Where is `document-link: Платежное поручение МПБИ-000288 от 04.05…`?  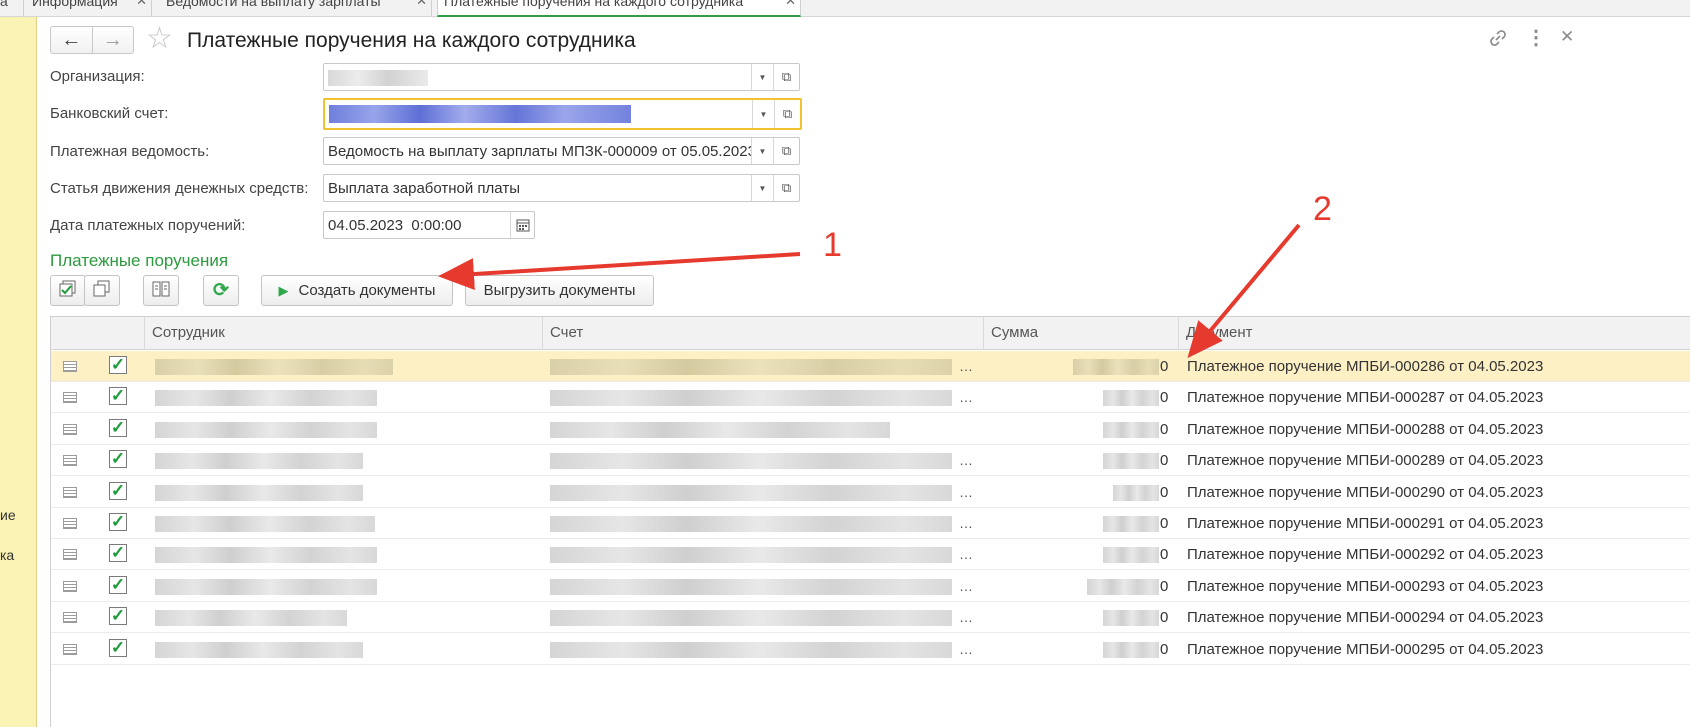
document-link: Платежное поручение МПБИ-000288 от 04.05… is located at coordinates (1373, 429).